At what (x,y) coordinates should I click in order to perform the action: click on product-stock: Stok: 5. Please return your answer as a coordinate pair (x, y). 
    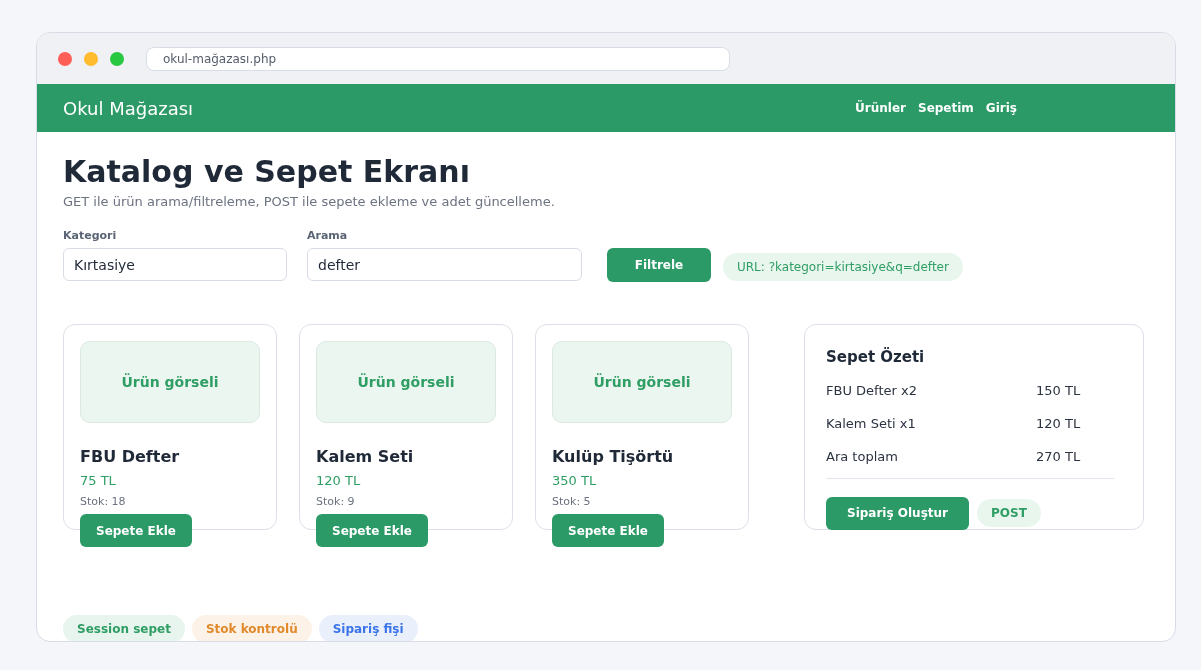
    Looking at the image, I should click on (572, 501).